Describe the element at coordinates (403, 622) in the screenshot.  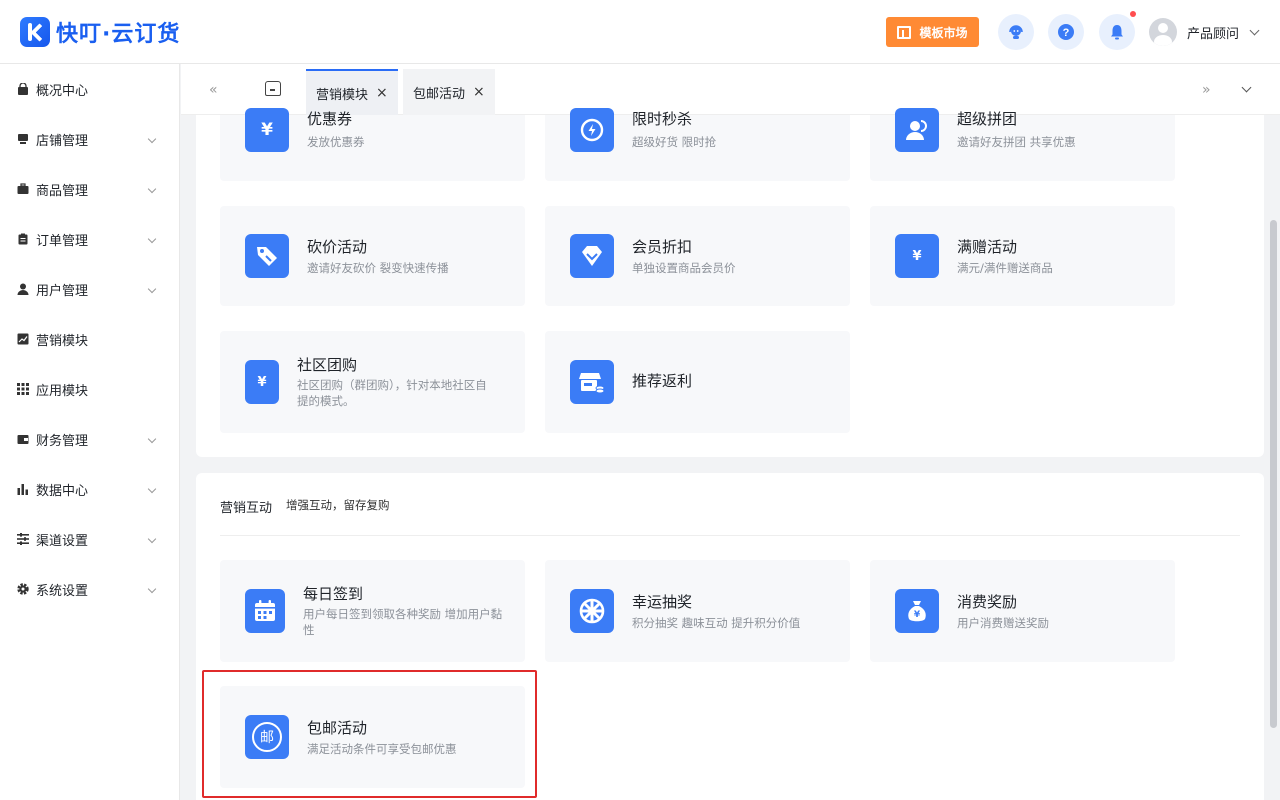
I see `card-desc: 用户每日签到领取各种奖励 增加用户黏性` at that location.